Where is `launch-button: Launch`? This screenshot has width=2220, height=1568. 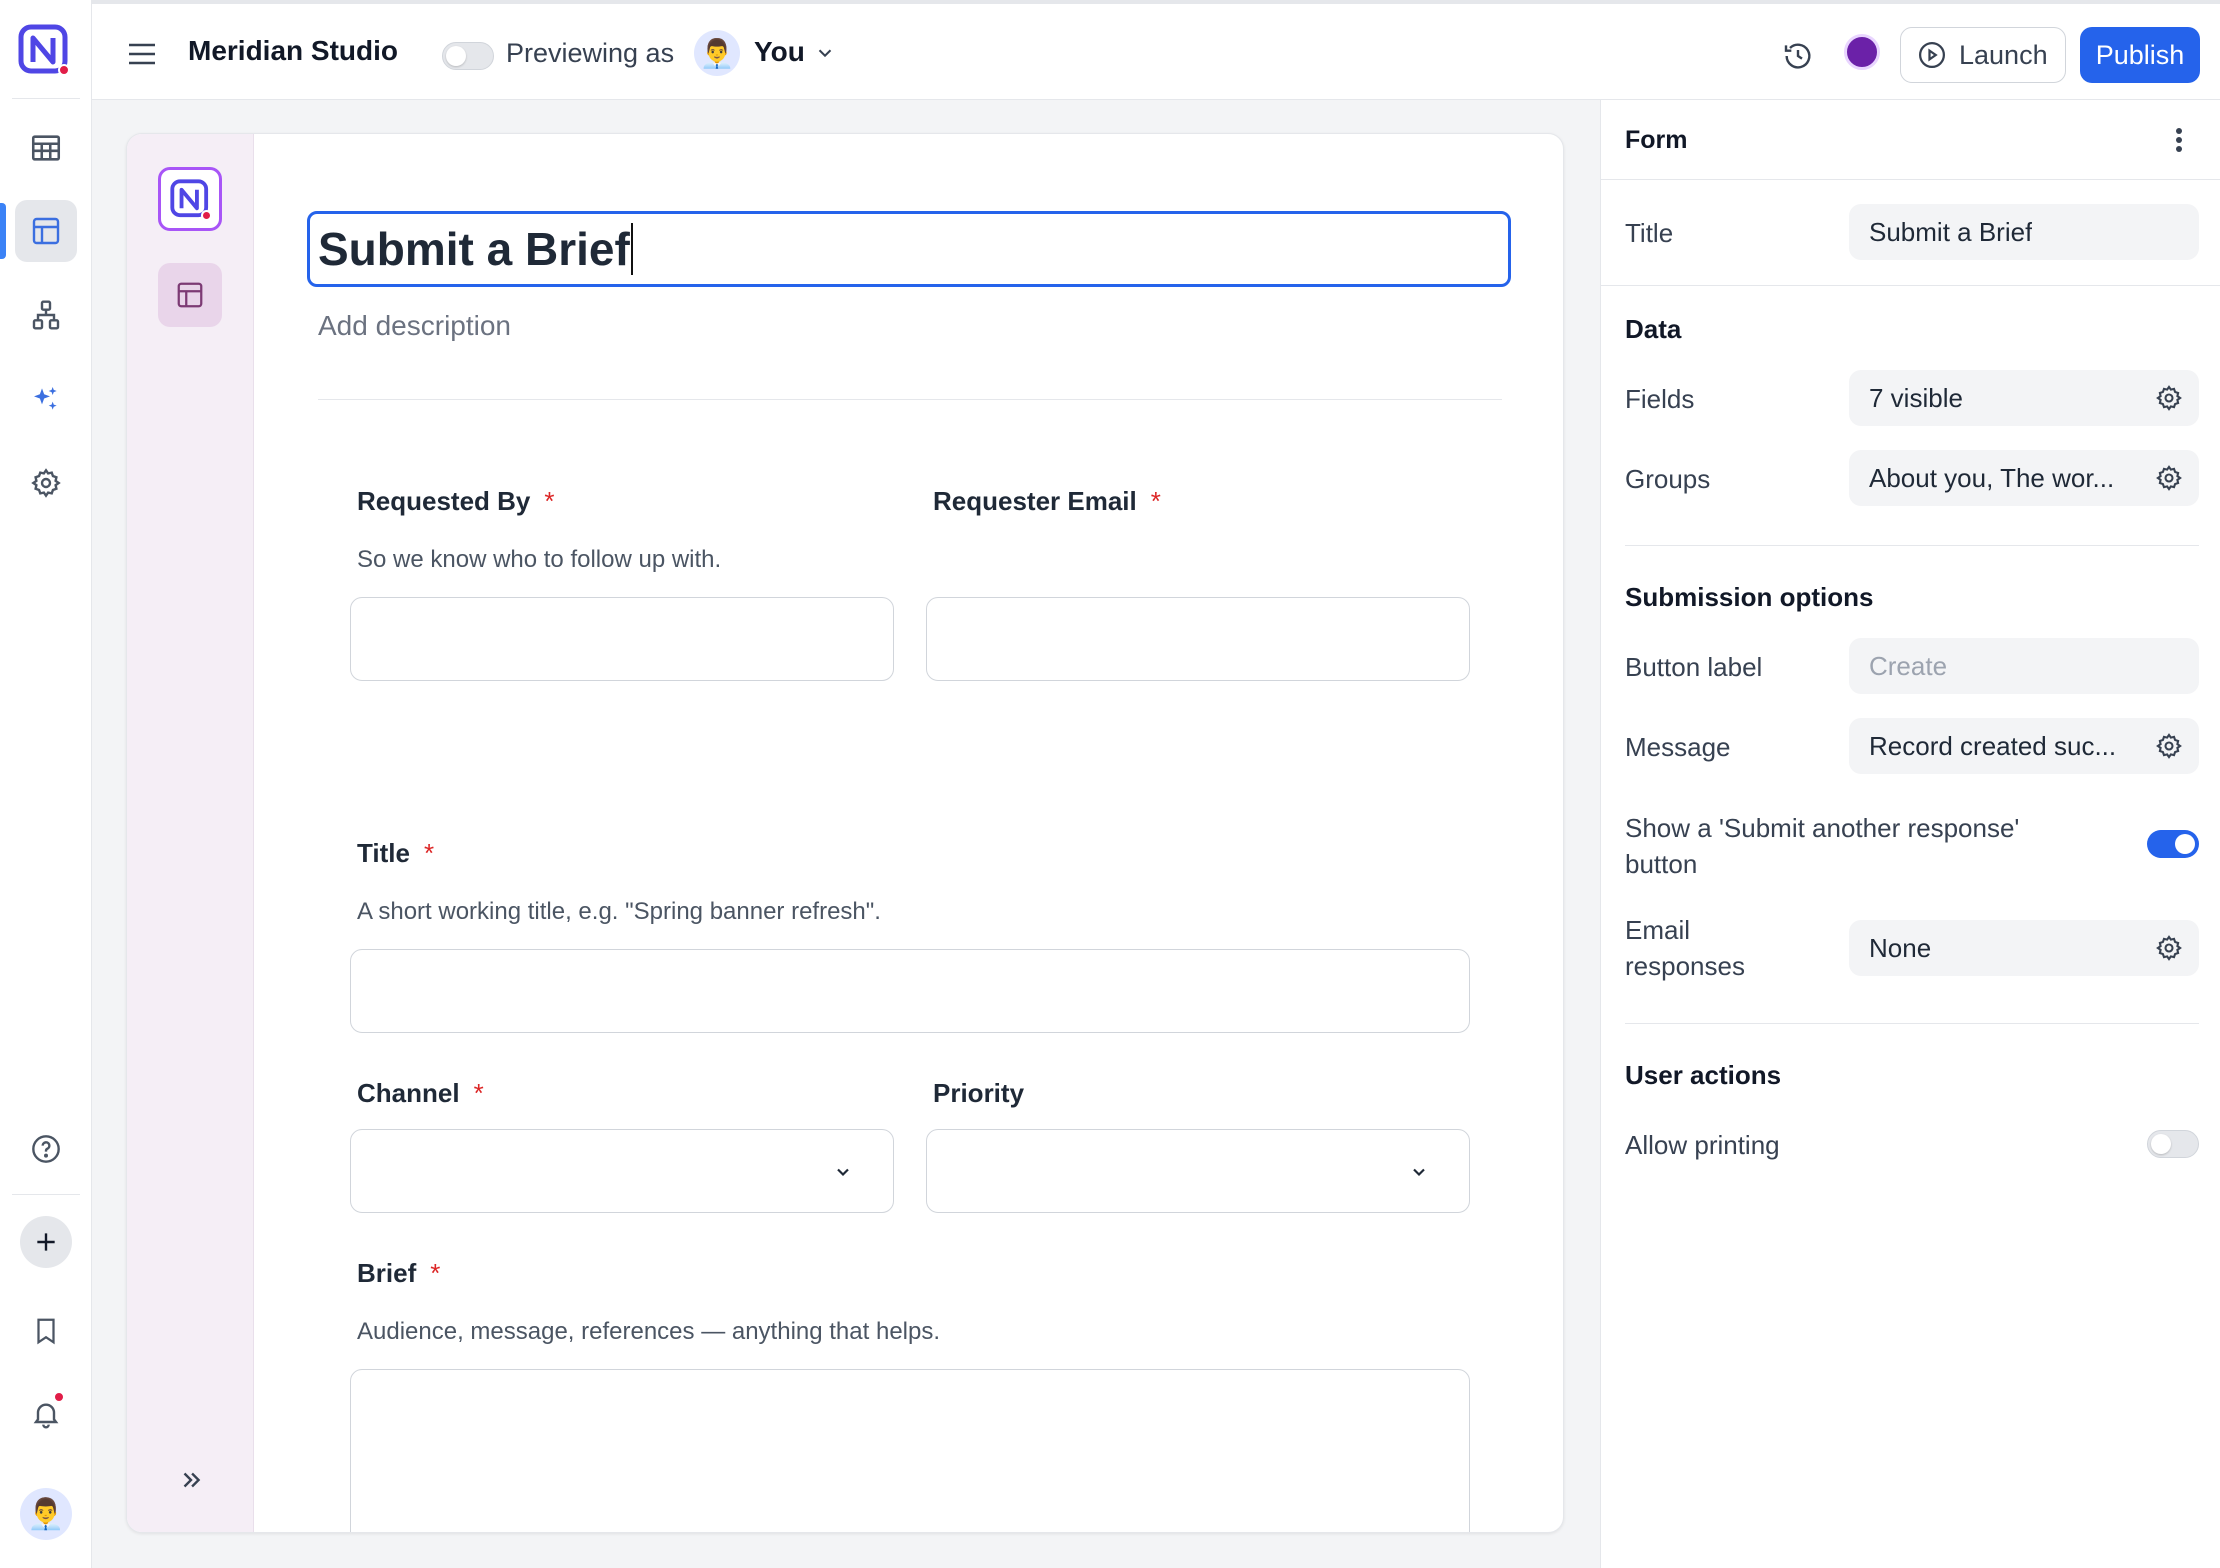
launch-button: Launch is located at coordinates (1983, 55).